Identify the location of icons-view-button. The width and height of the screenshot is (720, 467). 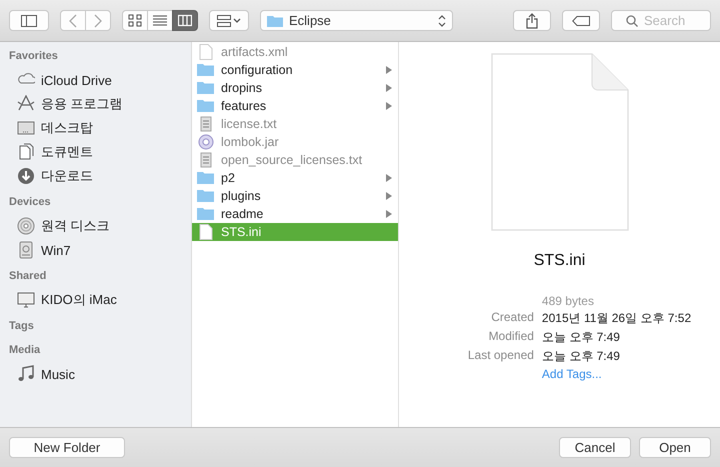
(135, 20).